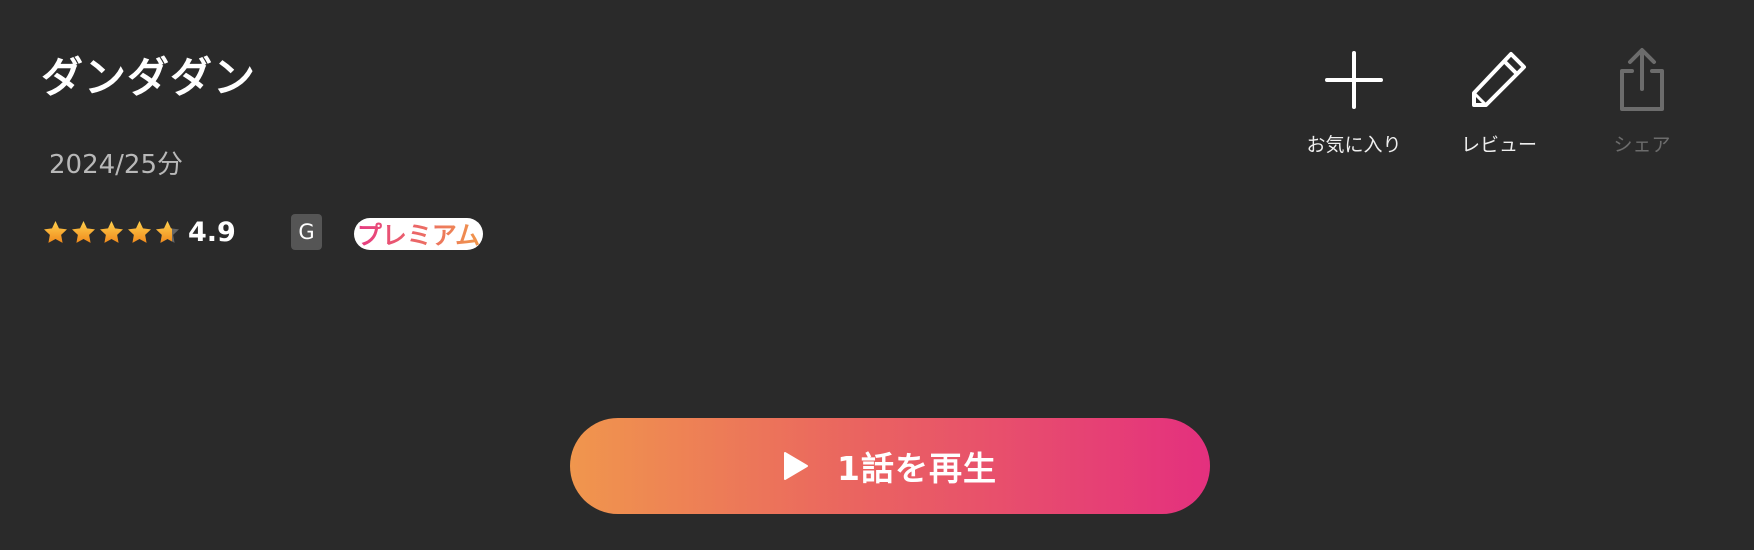  I want to click on review-button: レビュー, so click(1499, 101).